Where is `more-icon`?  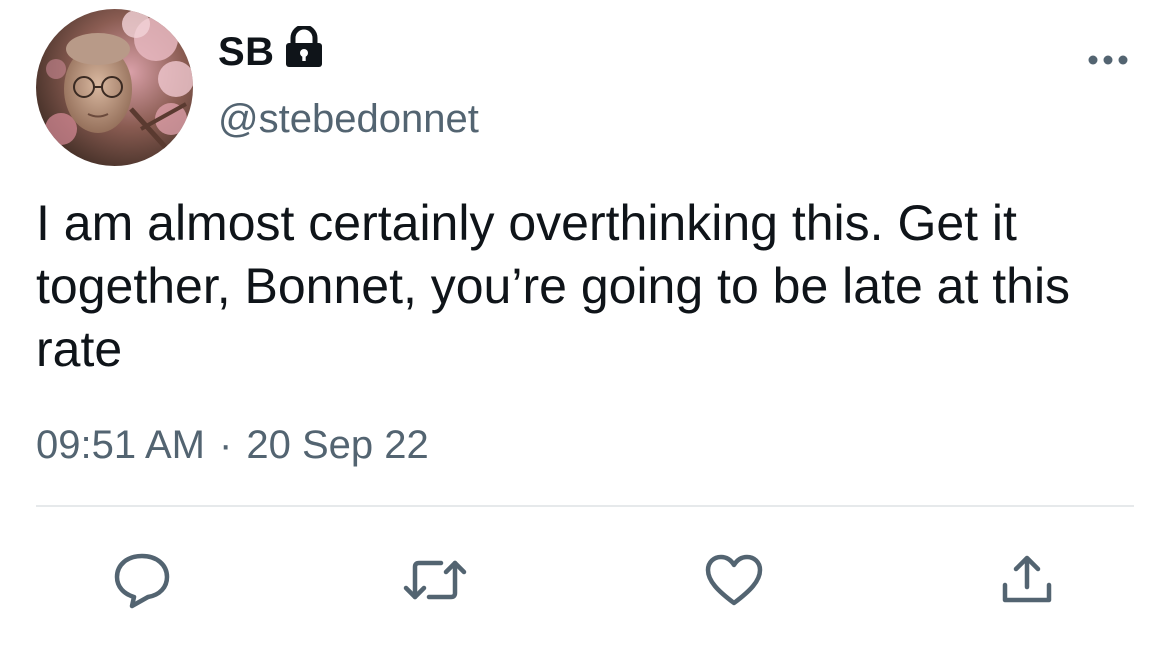 more-icon is located at coordinates (1108, 60).